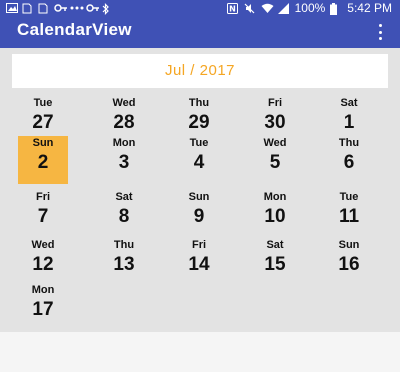 This screenshot has height=372, width=400. I want to click on battery-percentage: 100%, so click(310, 8).